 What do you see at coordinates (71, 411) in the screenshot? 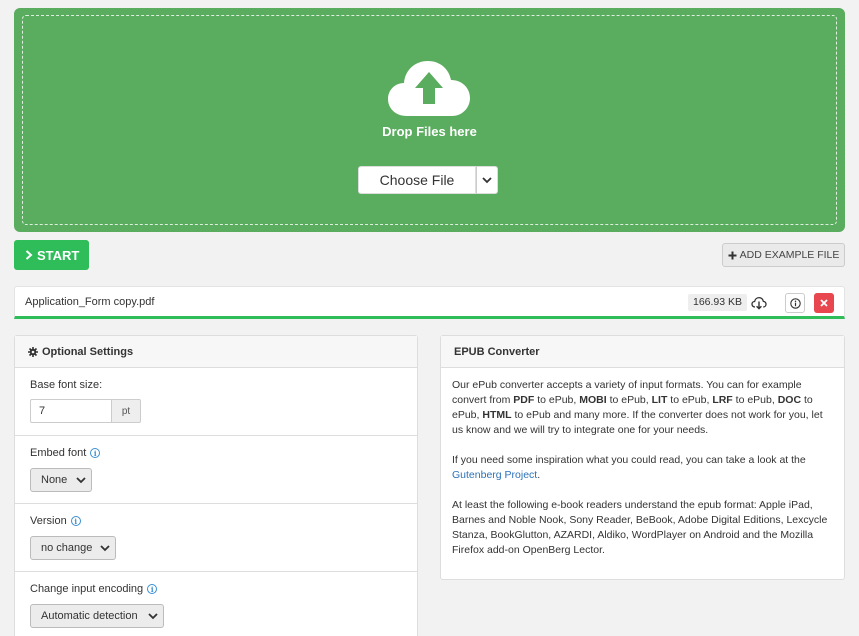
I see `base-font-size-input: 7` at bounding box center [71, 411].